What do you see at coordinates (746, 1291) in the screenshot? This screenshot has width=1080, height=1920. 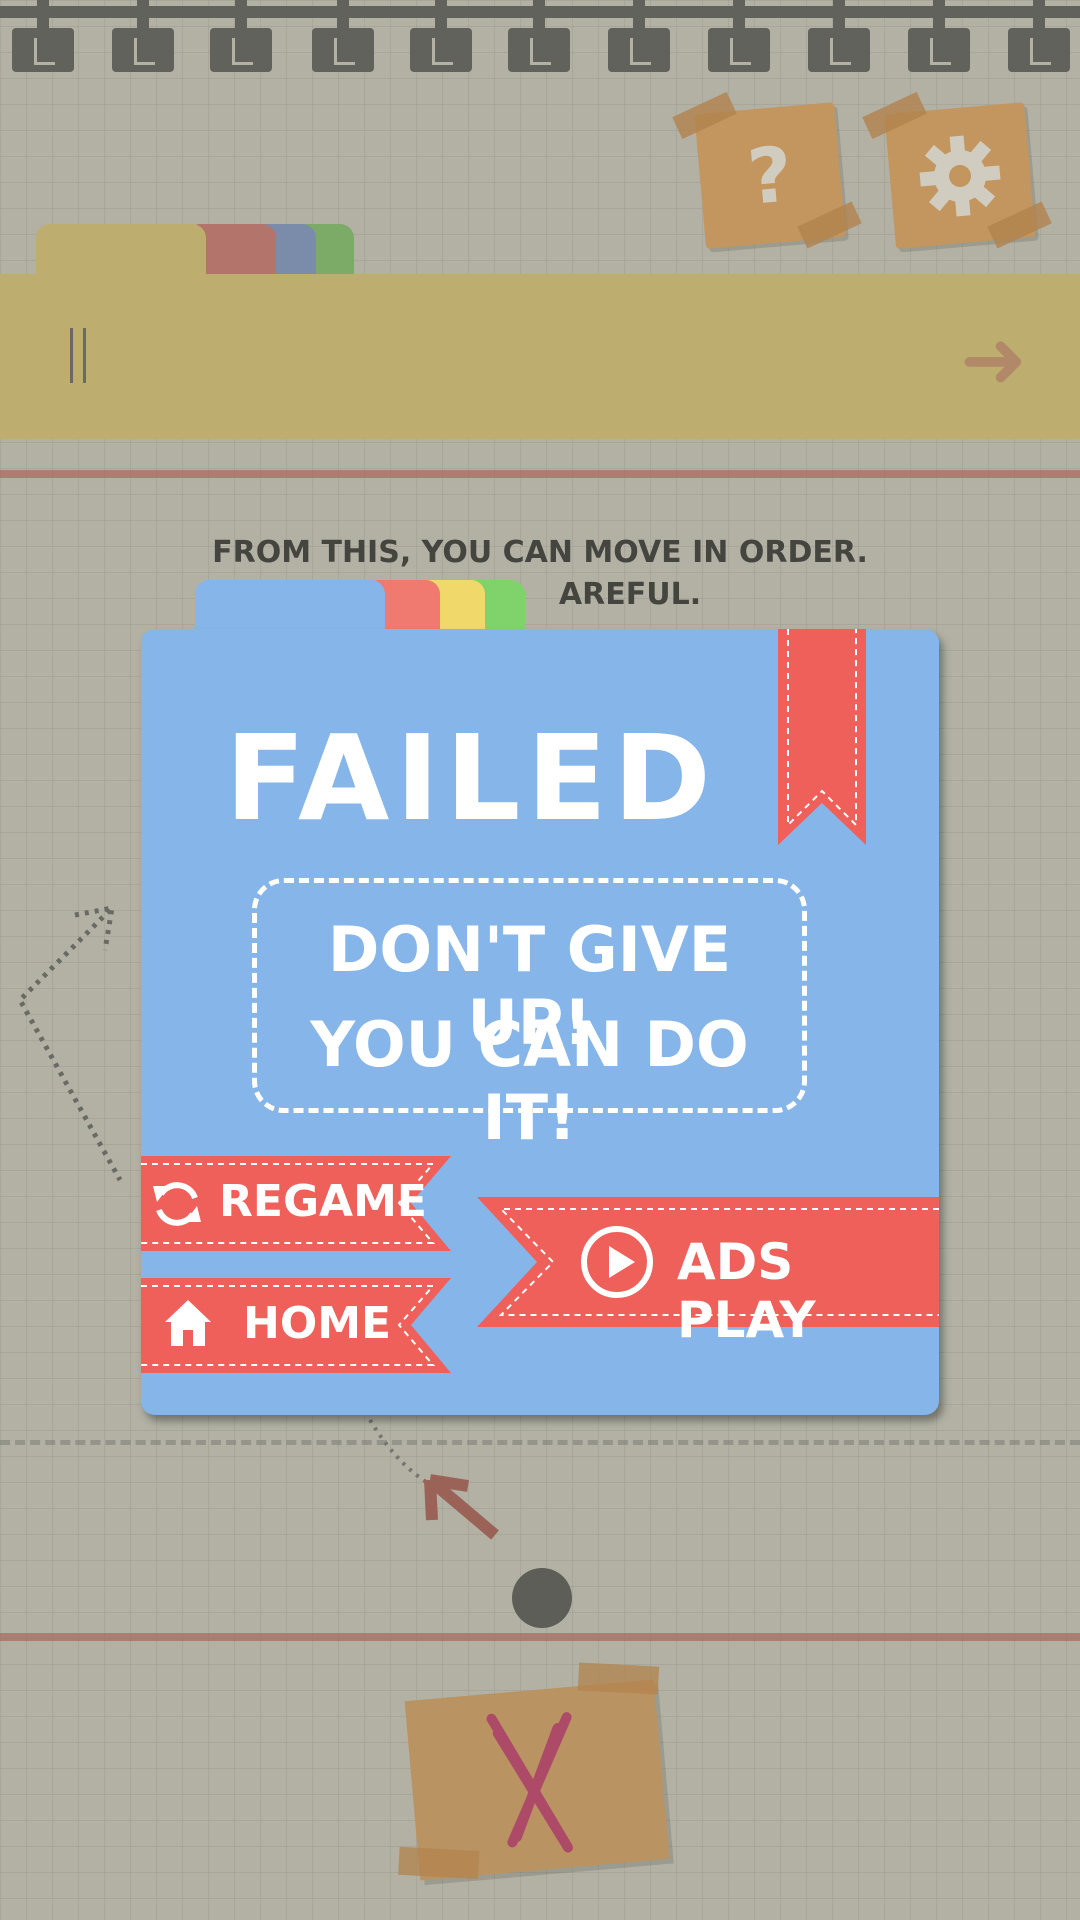 I see `ads-play-label: ADS PLAY` at bounding box center [746, 1291].